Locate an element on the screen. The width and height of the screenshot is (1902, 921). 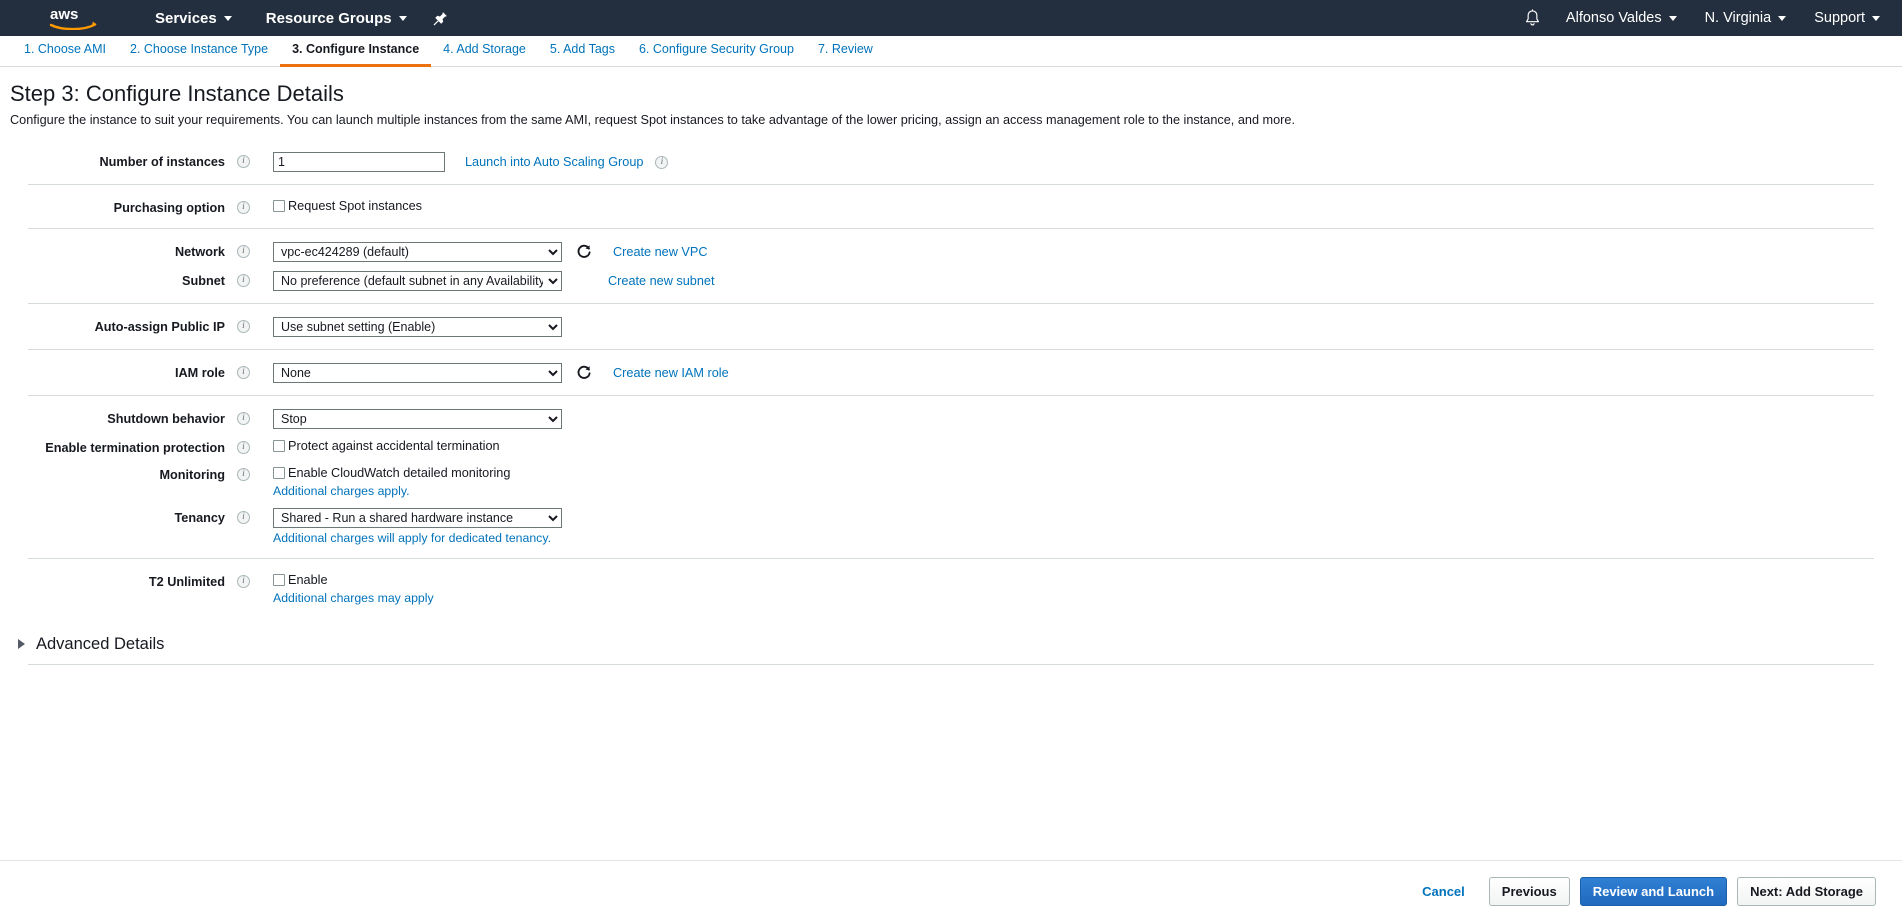
number-of-instances-input is located at coordinates (359, 162).